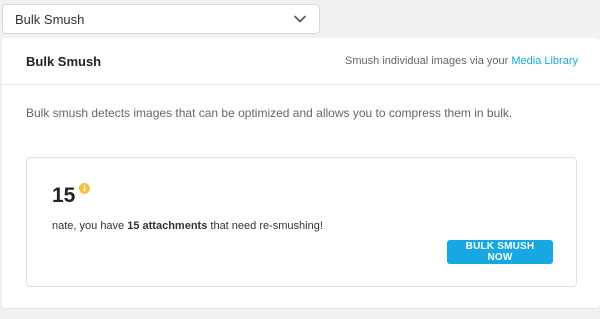  I want to click on dropdown-selected-label: Bulk Smush, so click(50, 19).